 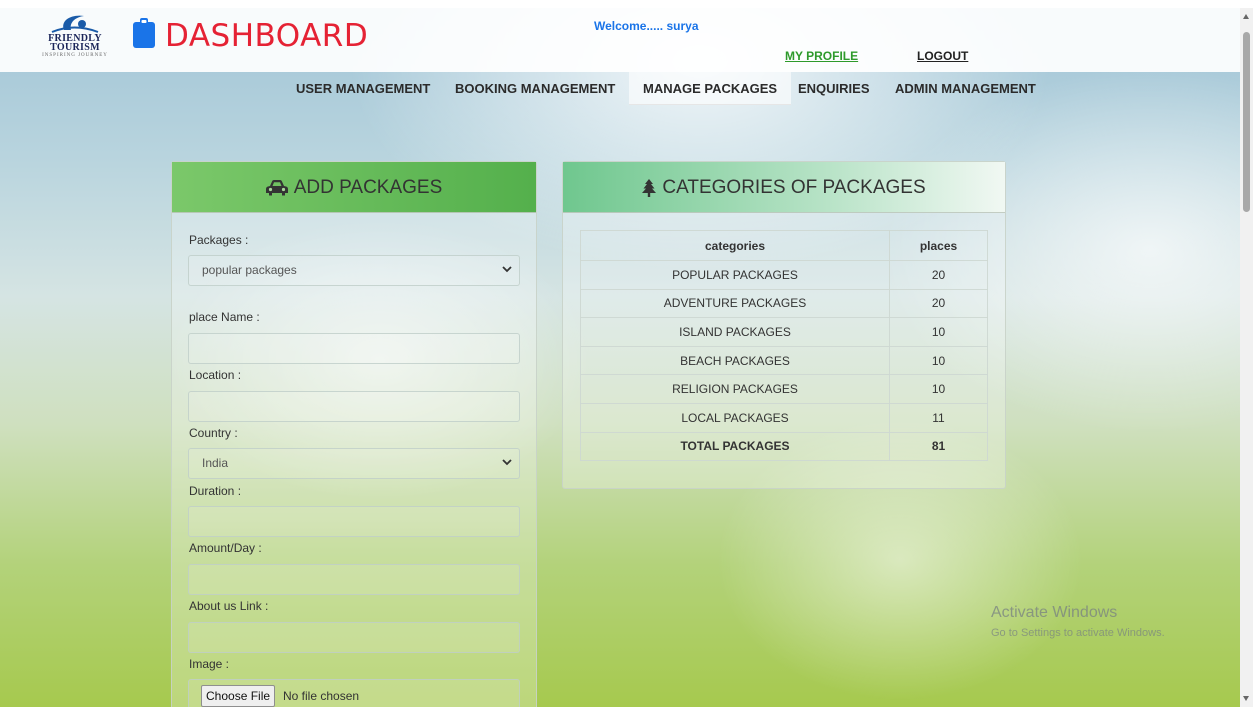 I want to click on table-row: ADVENTURE PACKAGES 20, so click(x=784, y=303).